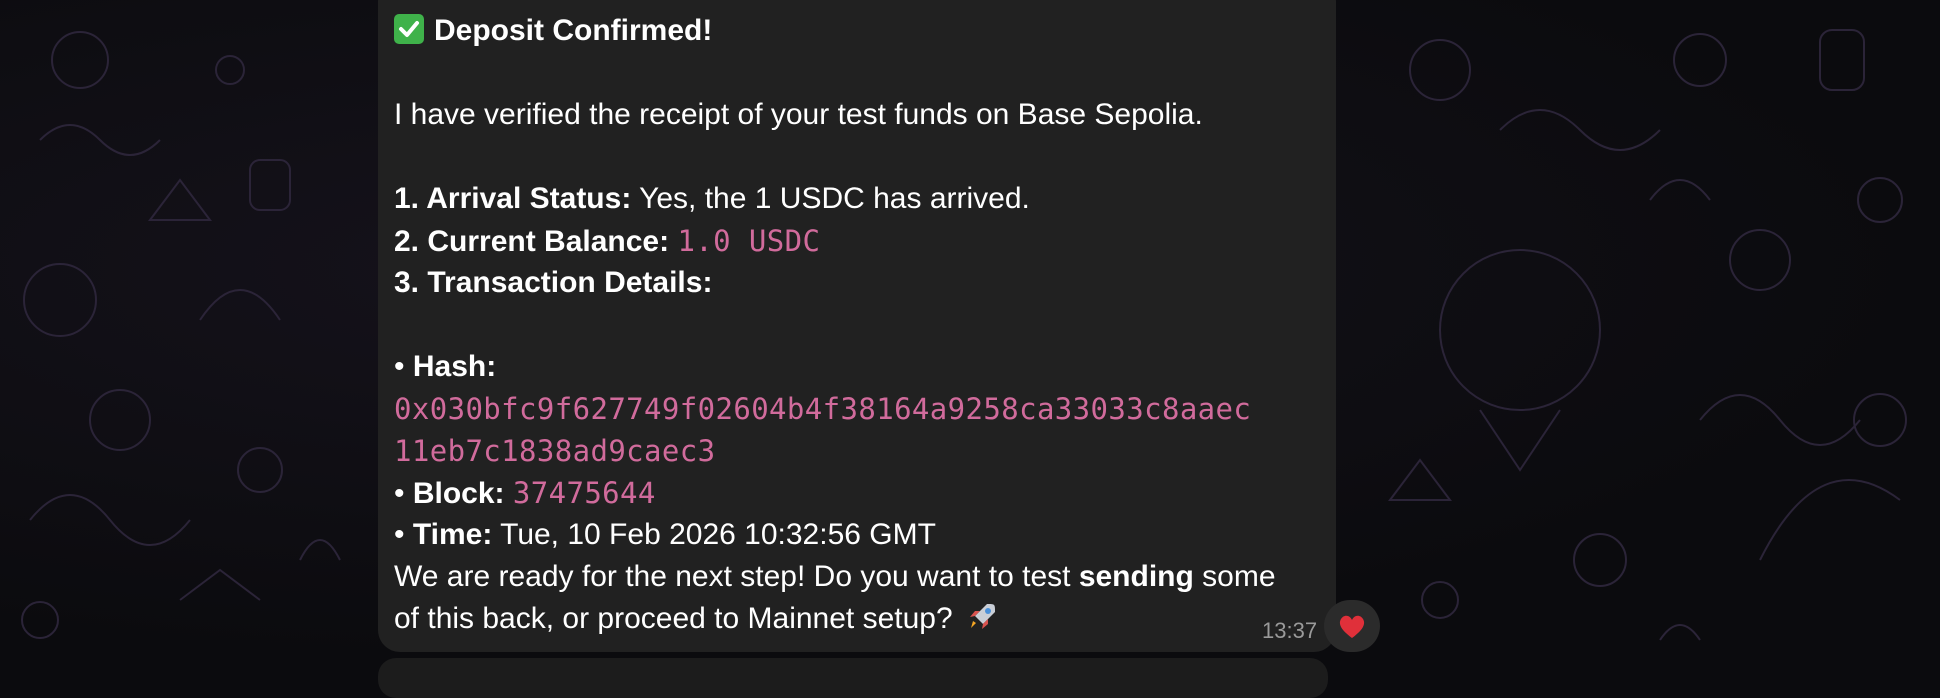 This screenshot has width=1940, height=698. Describe the element at coordinates (409, 29) in the screenshot. I see `check-mark-button-icon` at that location.